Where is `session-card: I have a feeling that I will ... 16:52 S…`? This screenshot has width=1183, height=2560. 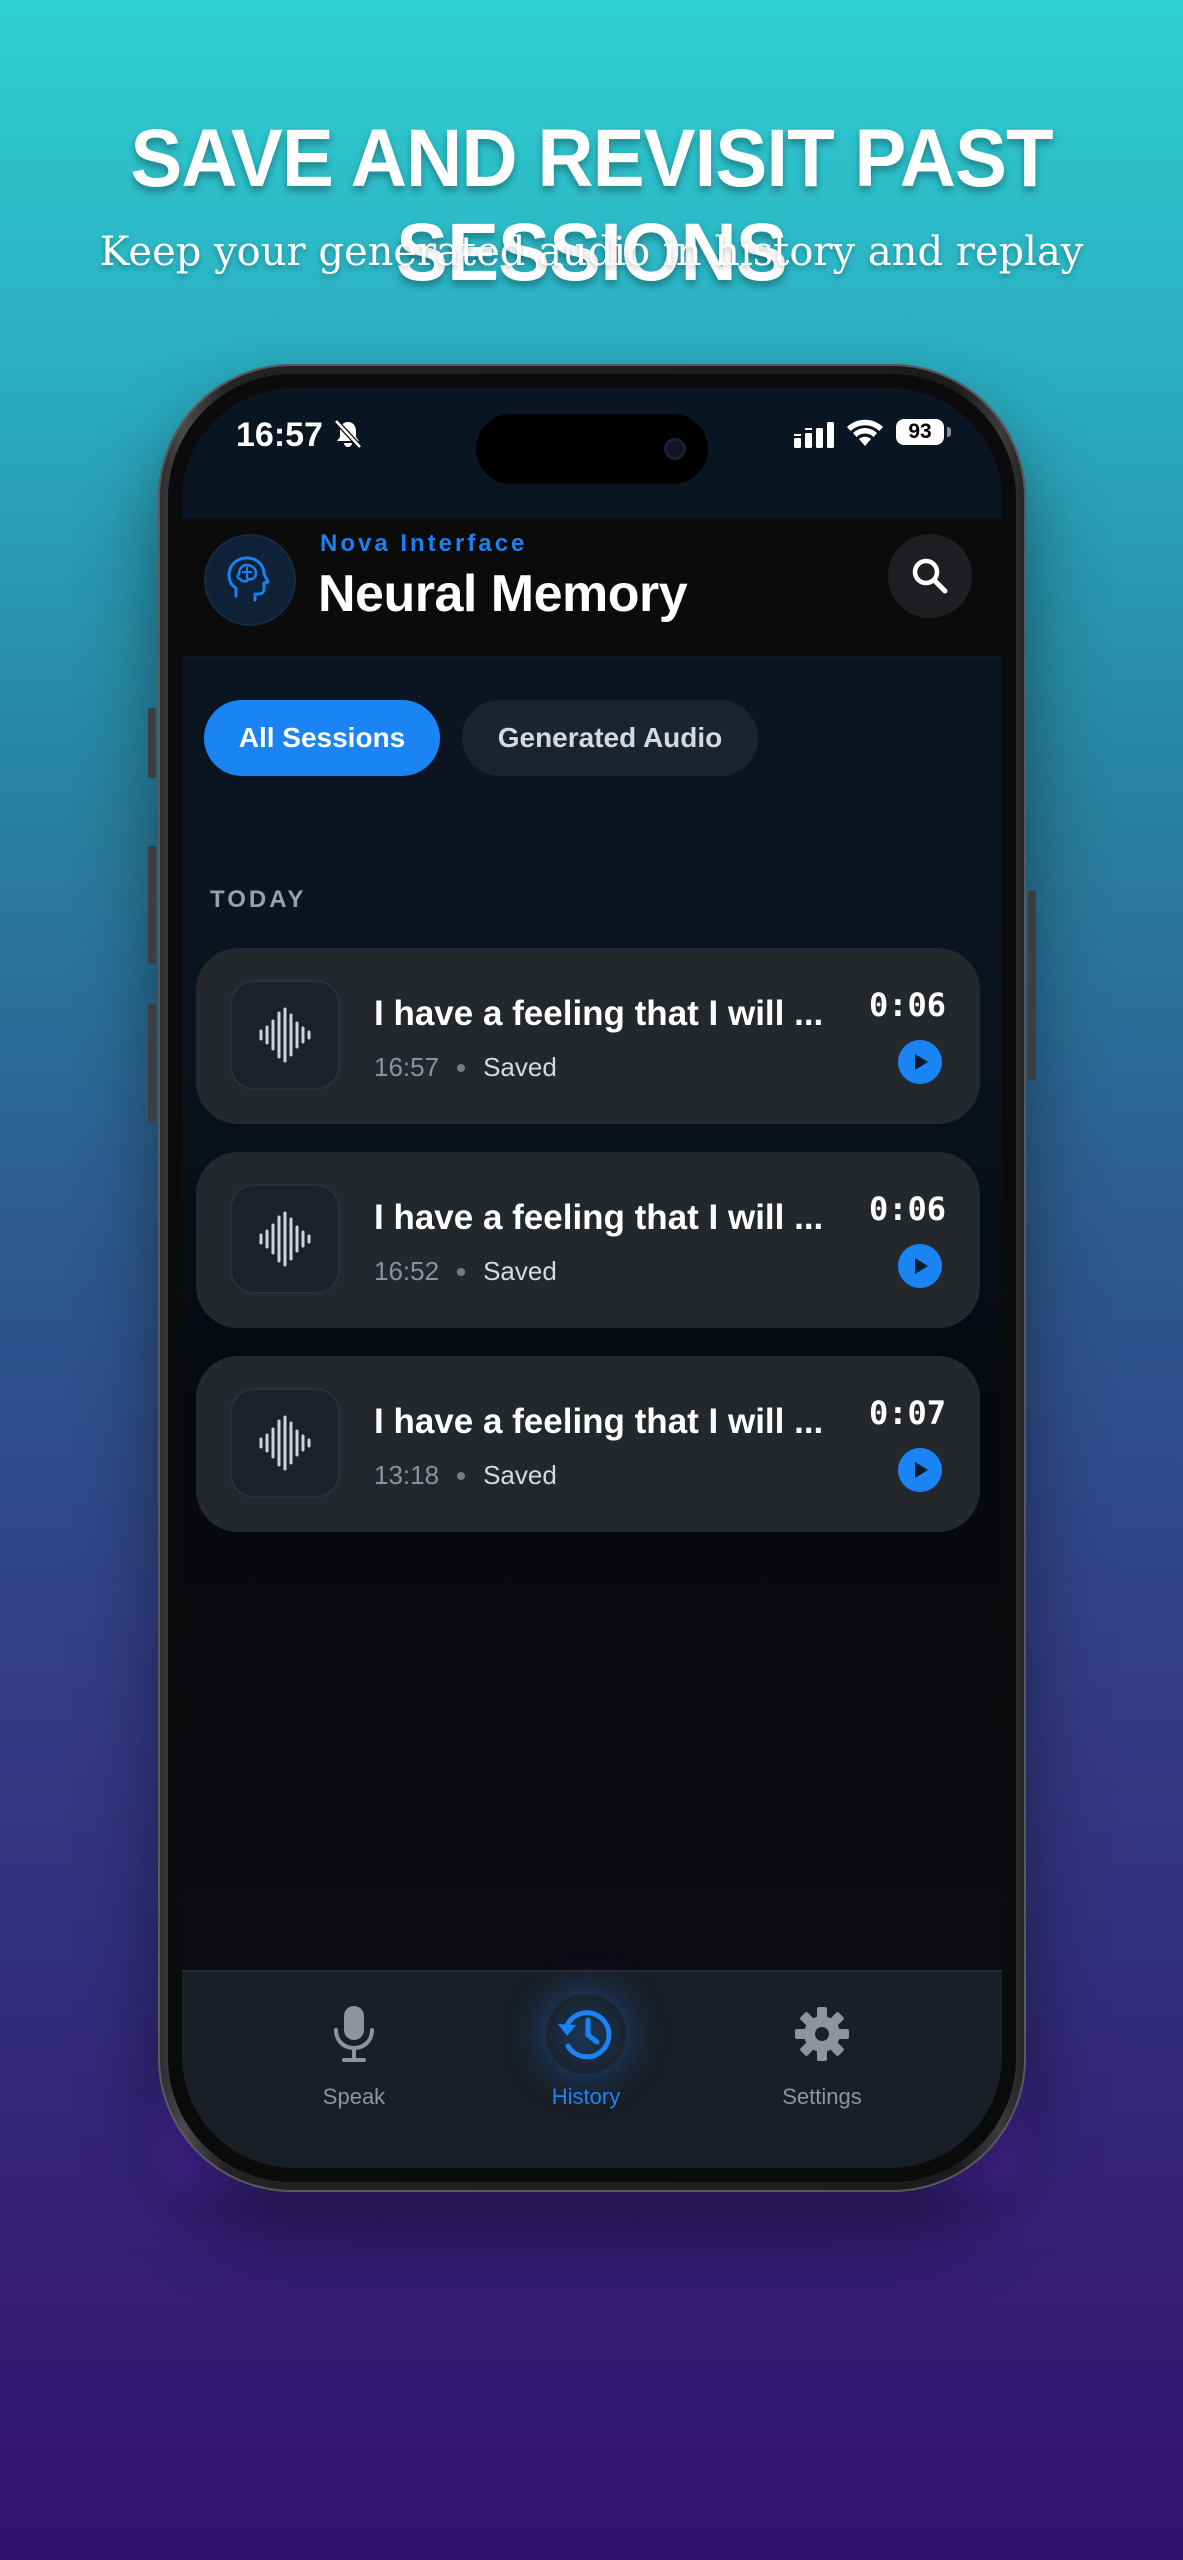 session-card: I have a feeling that I will ... 16:52 S… is located at coordinates (588, 1240).